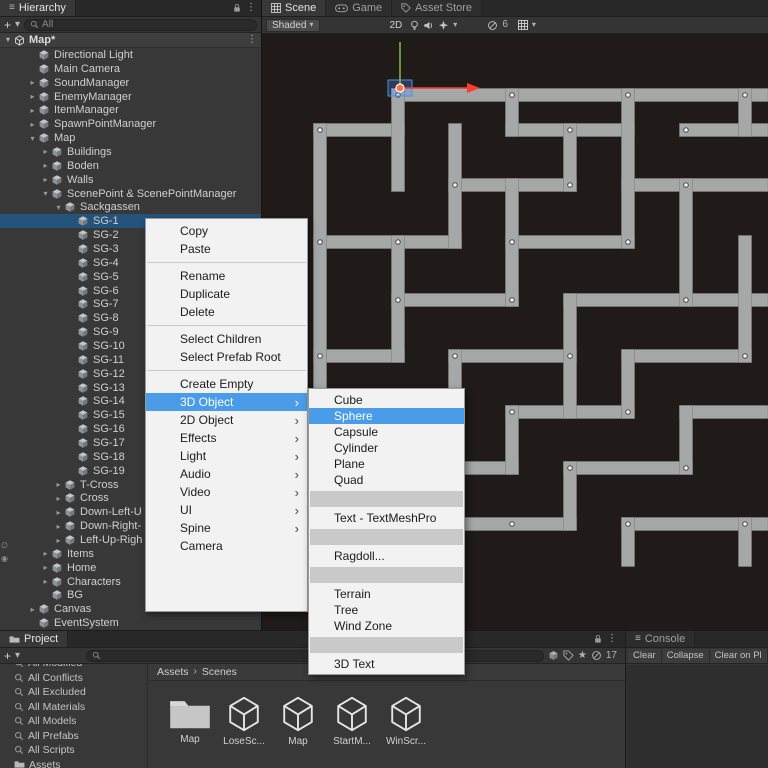 The width and height of the screenshot is (768, 768). Describe the element at coordinates (428, 25) in the screenshot. I see `scene-audio-icon` at that location.